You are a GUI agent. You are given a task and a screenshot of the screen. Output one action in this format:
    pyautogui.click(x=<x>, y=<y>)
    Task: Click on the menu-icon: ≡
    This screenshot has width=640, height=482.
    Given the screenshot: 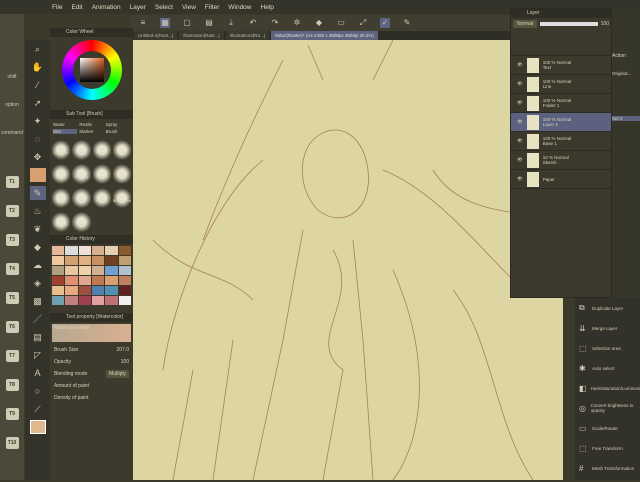 What is the action you would take?
    pyautogui.click(x=143, y=23)
    